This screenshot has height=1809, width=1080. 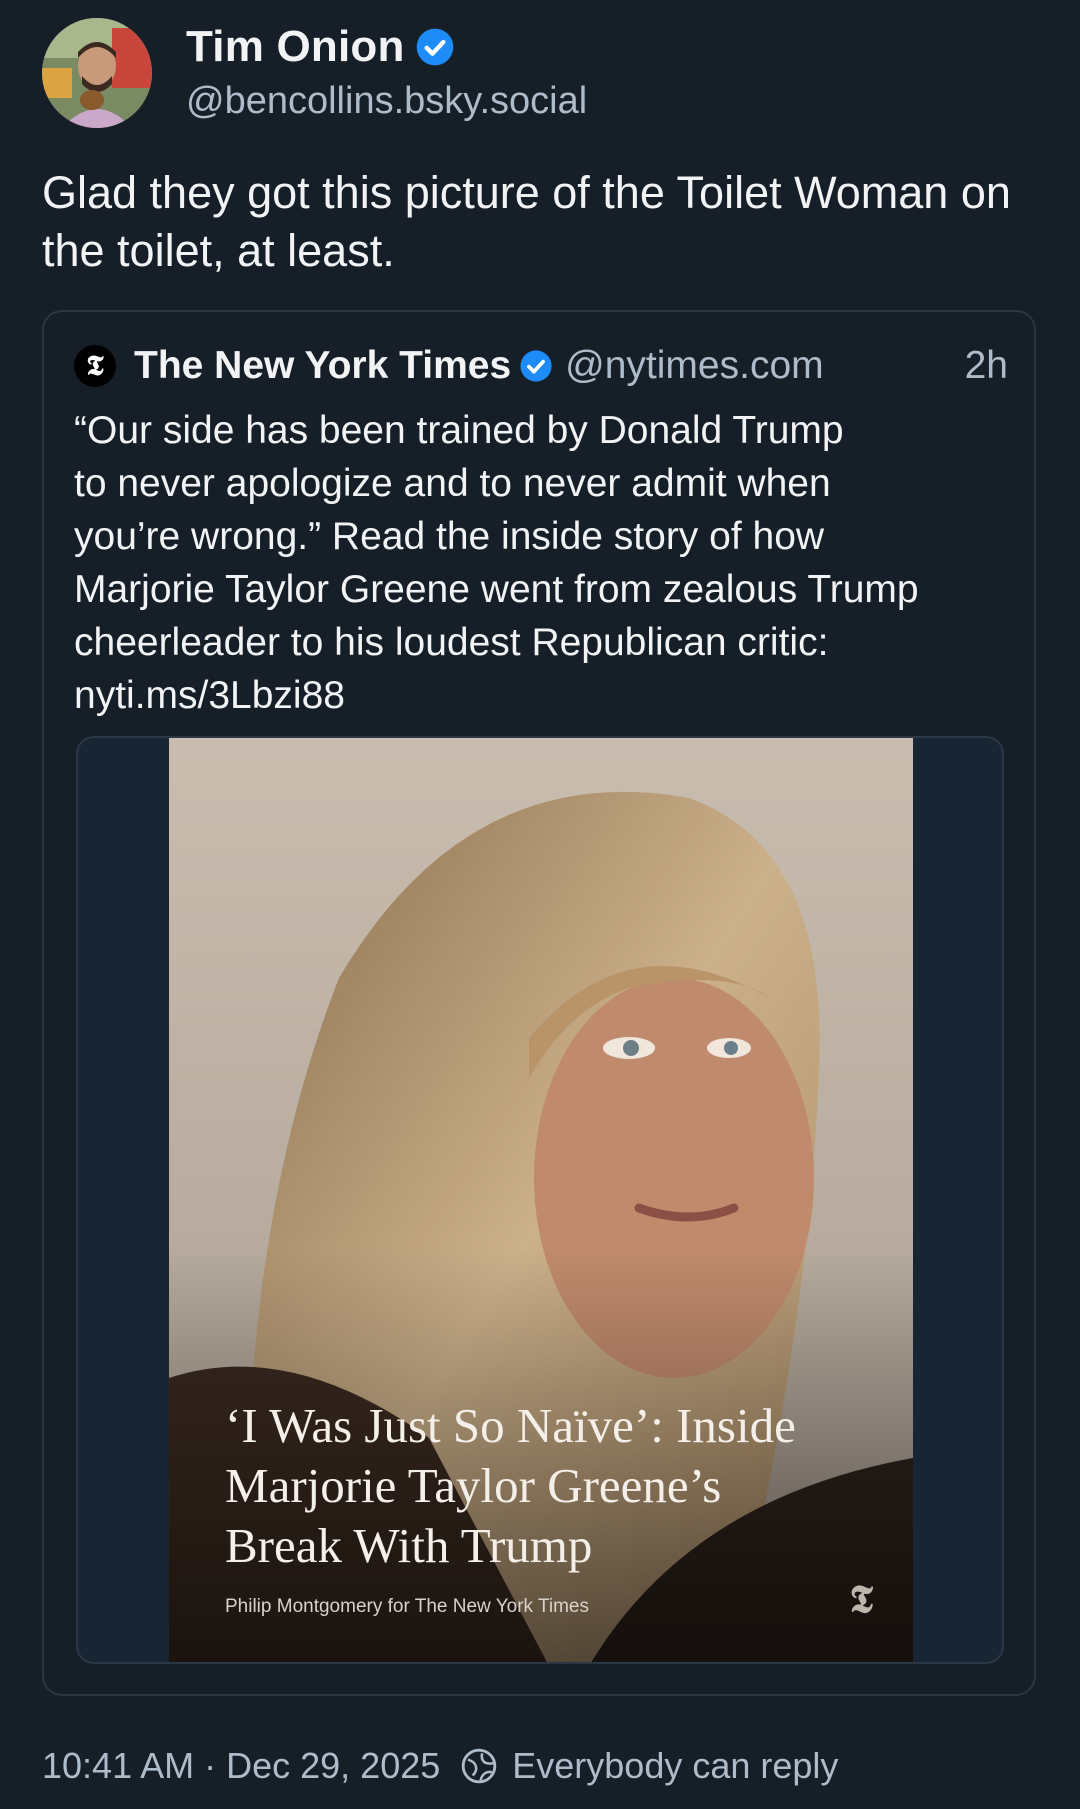 What do you see at coordinates (479, 1766) in the screenshot?
I see `everybody-can-reply-icon` at bounding box center [479, 1766].